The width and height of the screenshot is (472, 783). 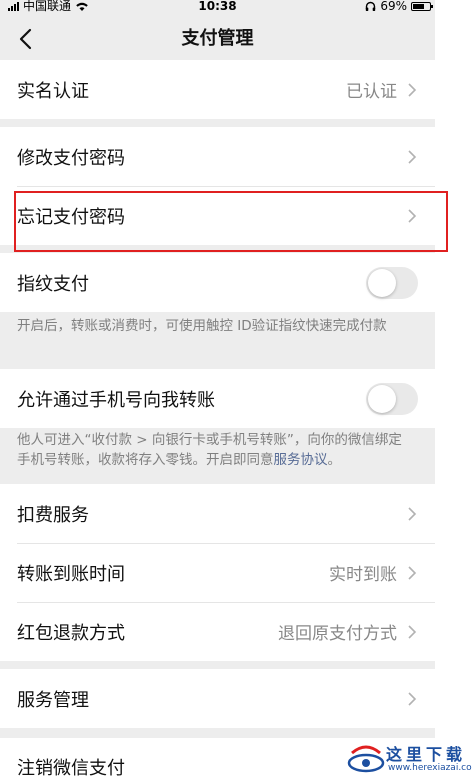 What do you see at coordinates (71, 158) in the screenshot?
I see `change-password-label: 修改支付密码` at bounding box center [71, 158].